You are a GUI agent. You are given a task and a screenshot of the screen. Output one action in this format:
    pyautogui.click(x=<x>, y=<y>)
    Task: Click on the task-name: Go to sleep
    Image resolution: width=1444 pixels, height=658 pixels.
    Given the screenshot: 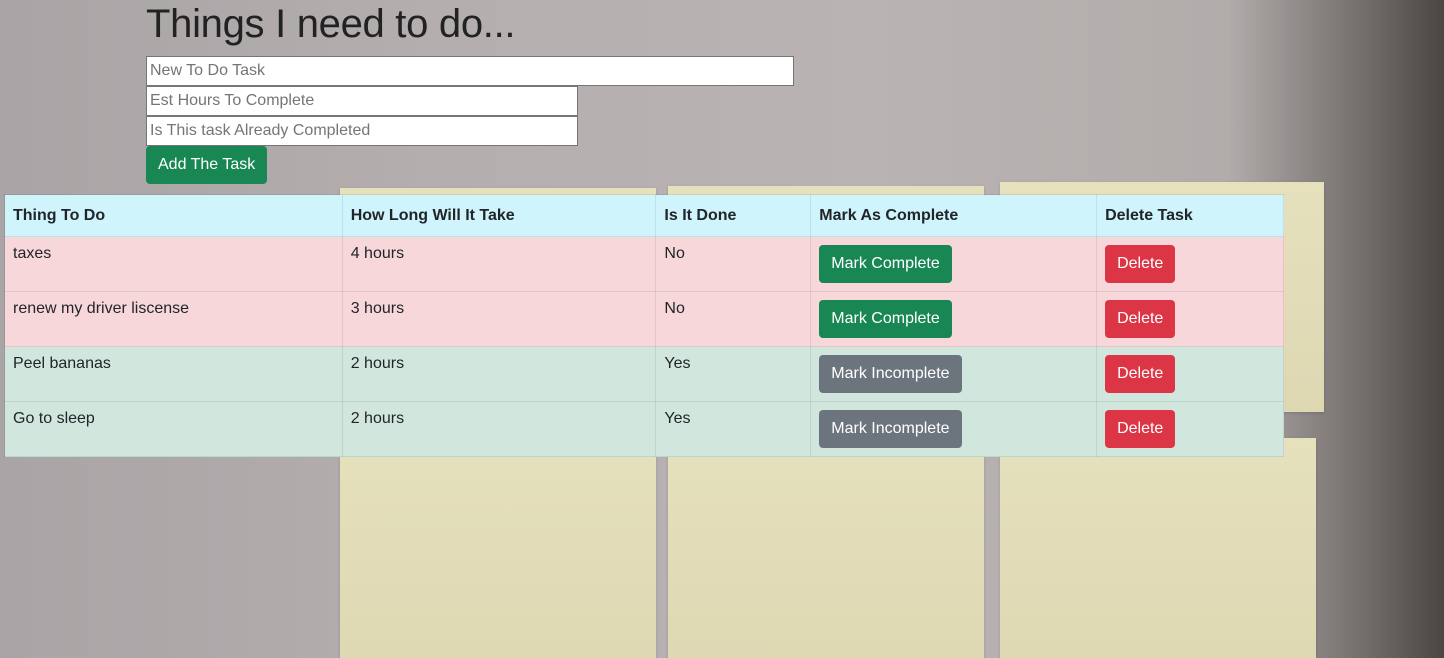 What is the action you would take?
    pyautogui.click(x=173, y=429)
    